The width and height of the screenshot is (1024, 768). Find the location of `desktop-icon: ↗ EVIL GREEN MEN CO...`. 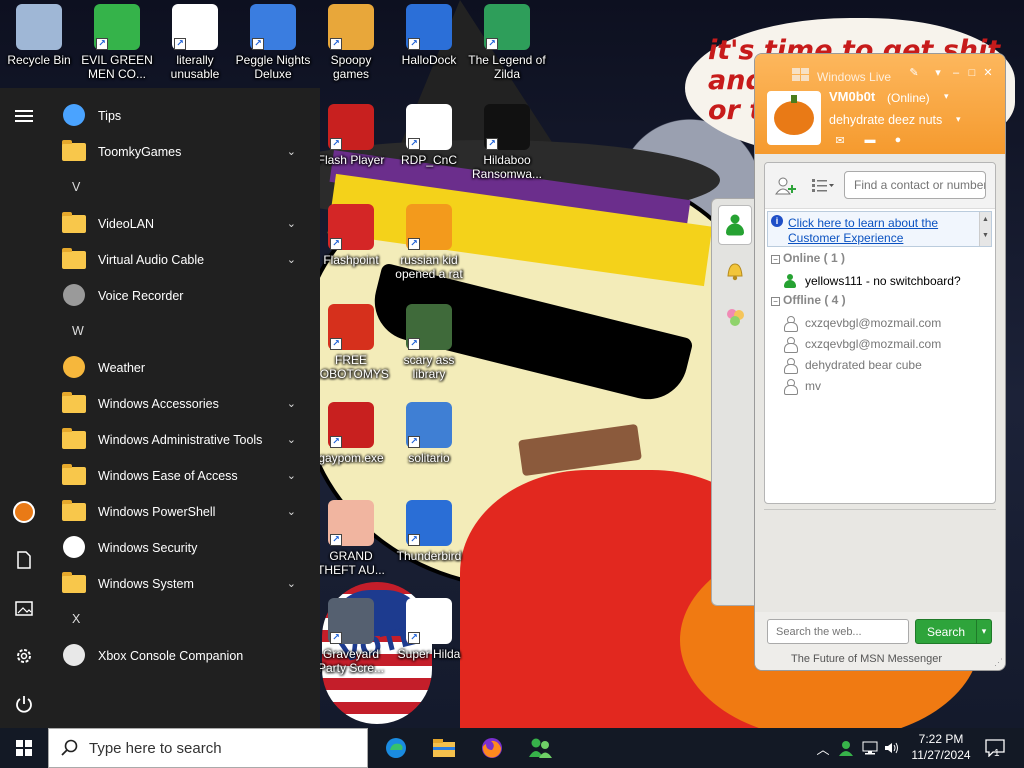

desktop-icon: ↗ EVIL GREEN MEN CO... is located at coordinates (117, 42).